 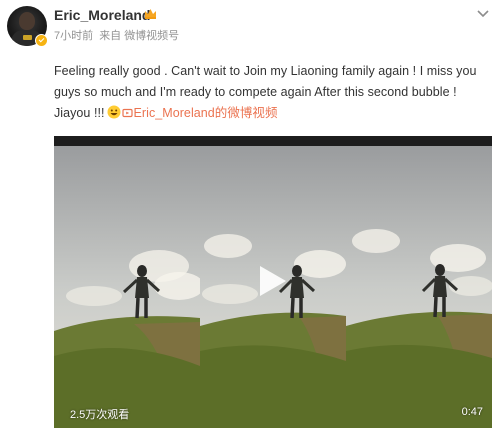 I want to click on post-source: 微博视频号, so click(x=151, y=36).